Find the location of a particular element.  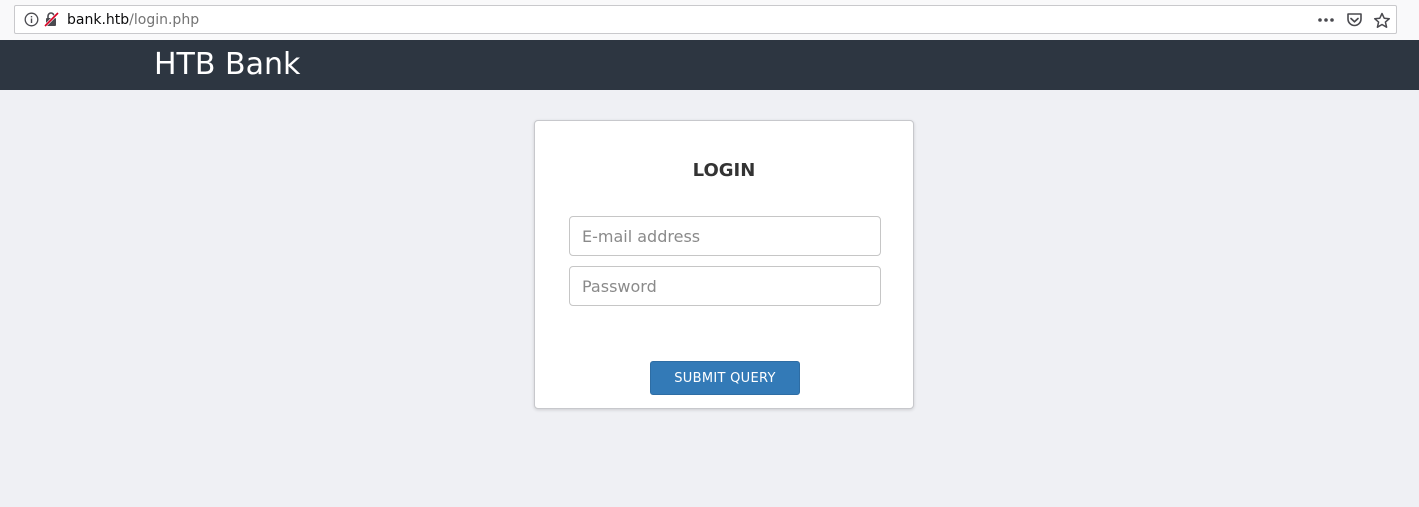

more-actions-icon is located at coordinates (1326, 20).